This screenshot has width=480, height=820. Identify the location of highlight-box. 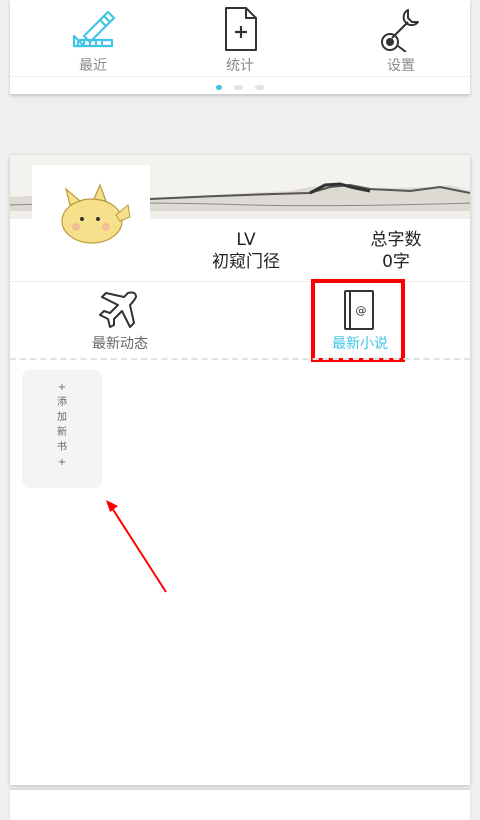
(358, 320).